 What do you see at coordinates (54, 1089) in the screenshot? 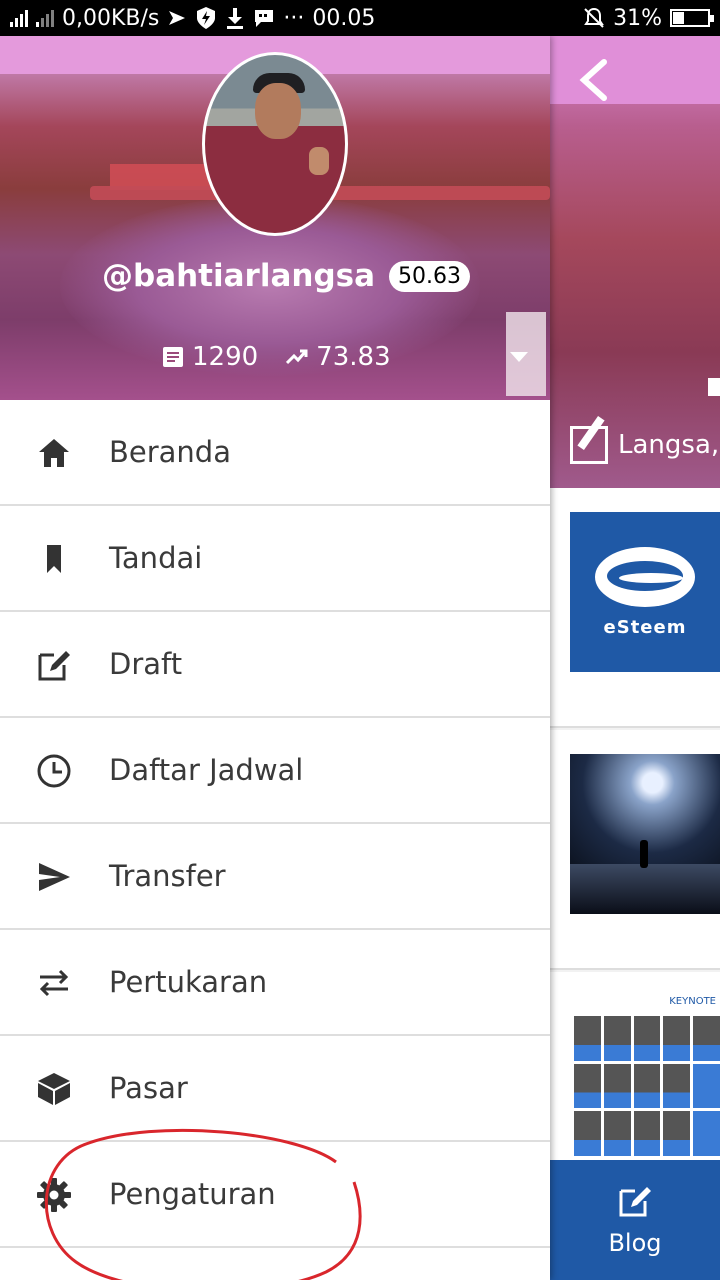
I see `cube-icon` at bounding box center [54, 1089].